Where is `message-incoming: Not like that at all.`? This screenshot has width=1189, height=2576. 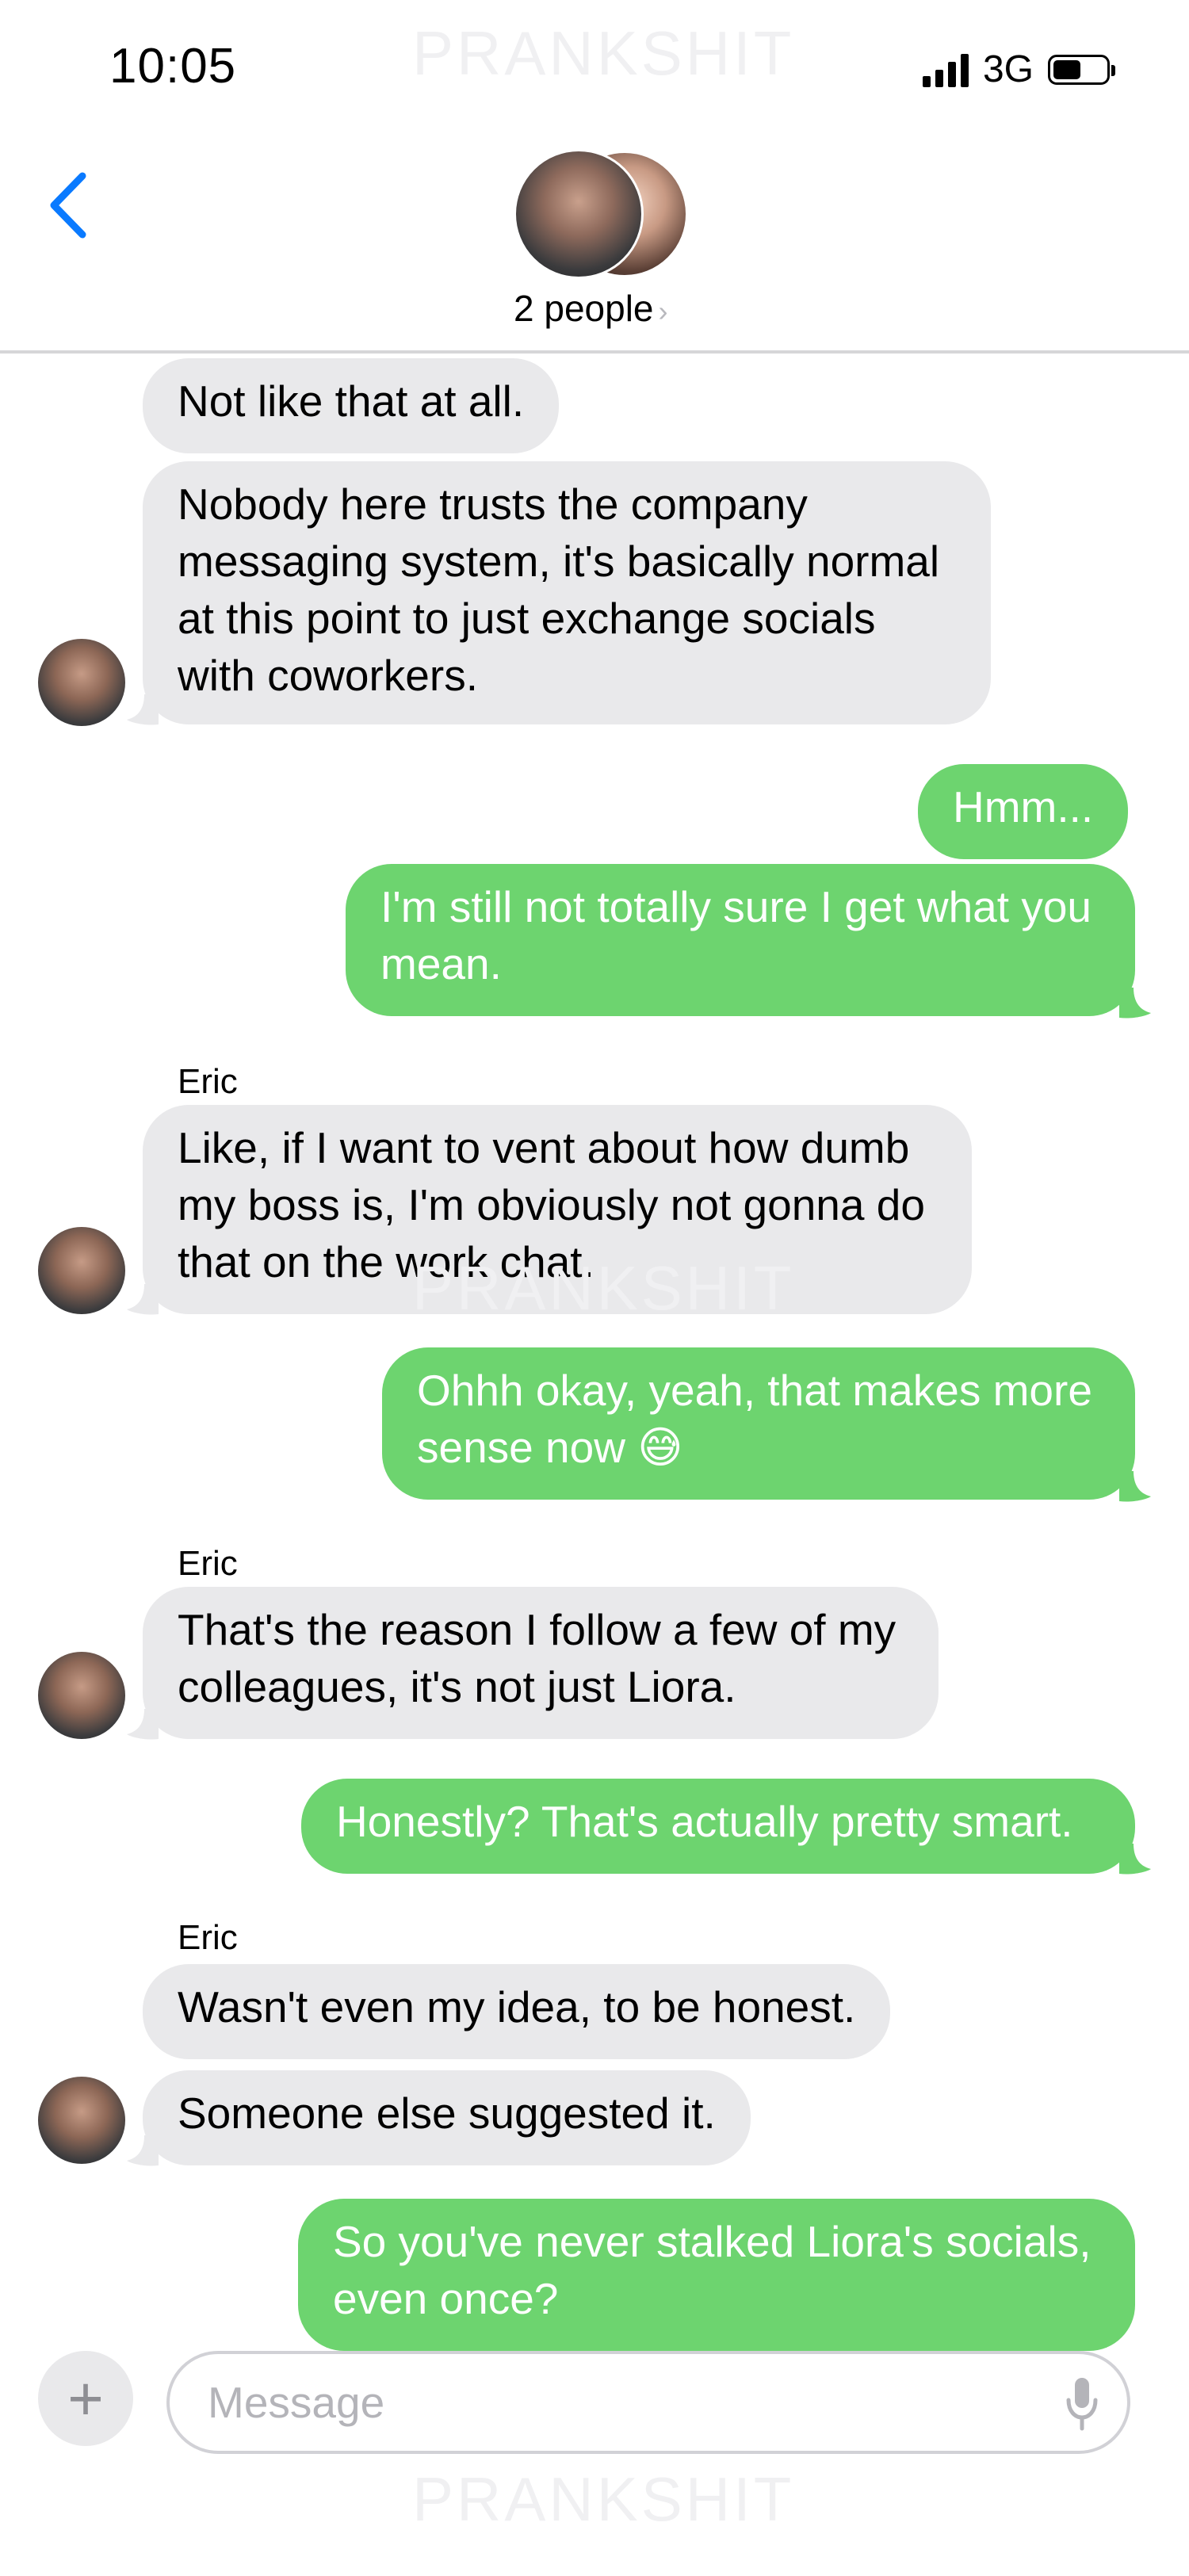
message-incoming: Not like that at all. is located at coordinates (351, 405).